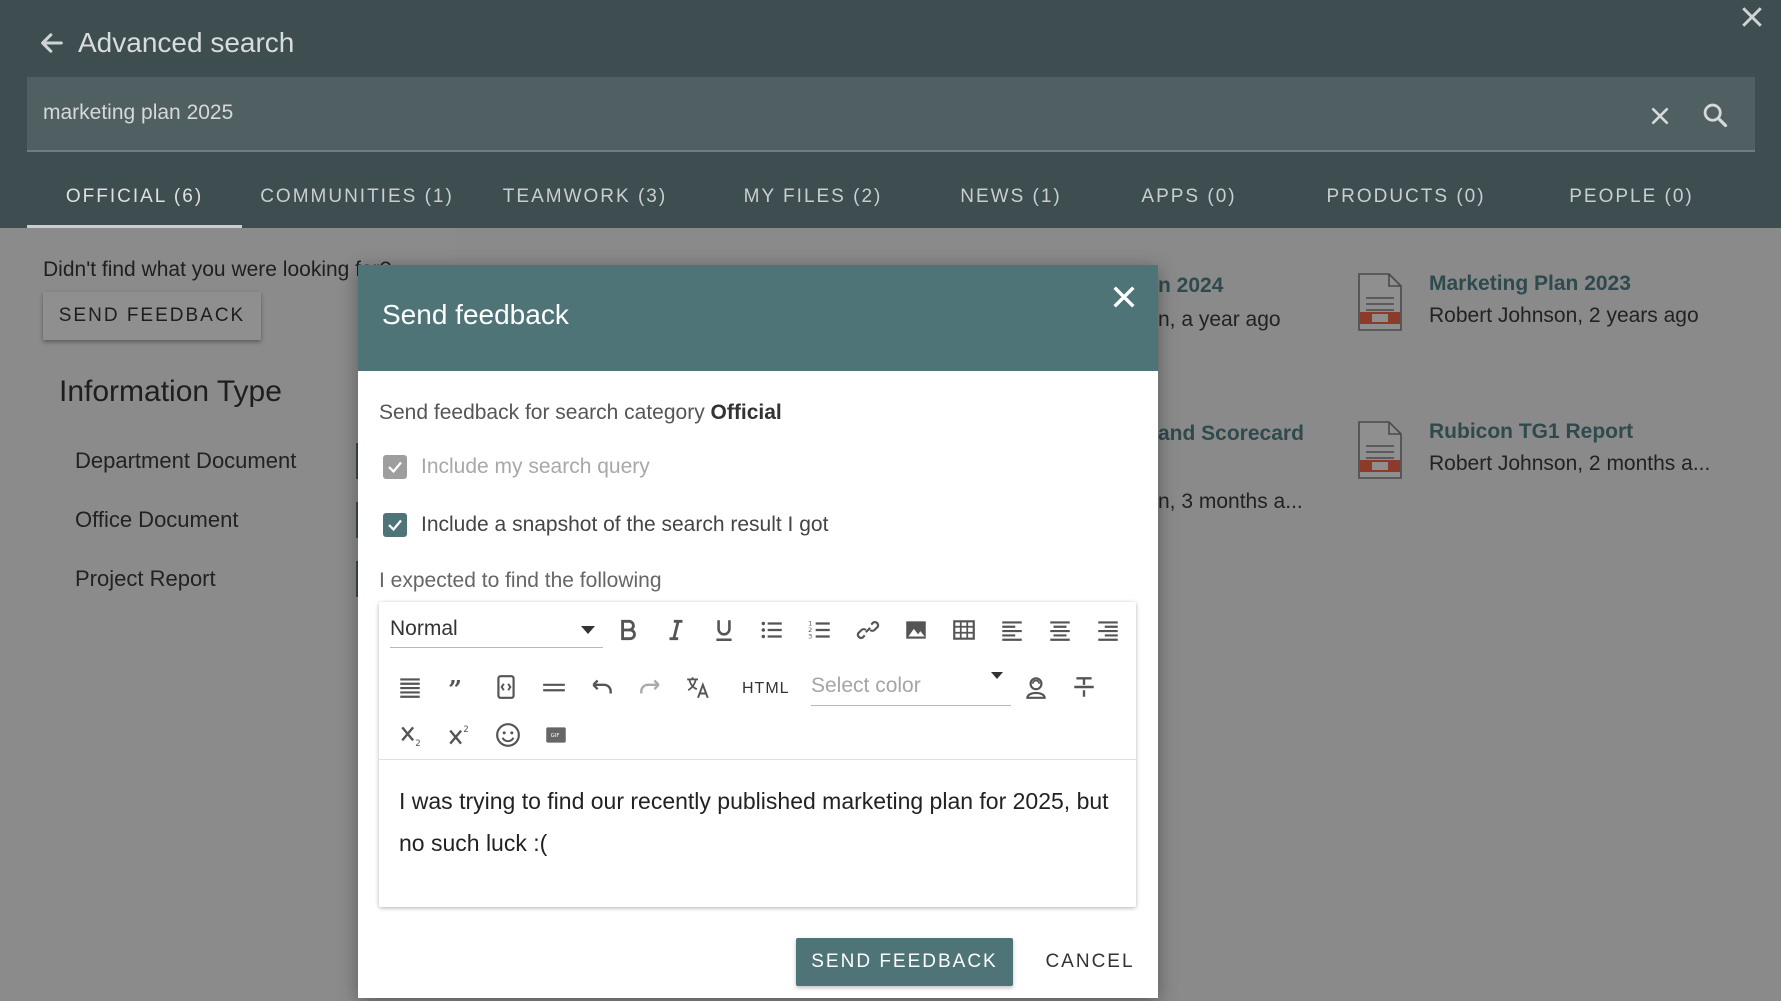 This screenshot has width=1781, height=1001. I want to click on gif-button: GIF, so click(556, 735).